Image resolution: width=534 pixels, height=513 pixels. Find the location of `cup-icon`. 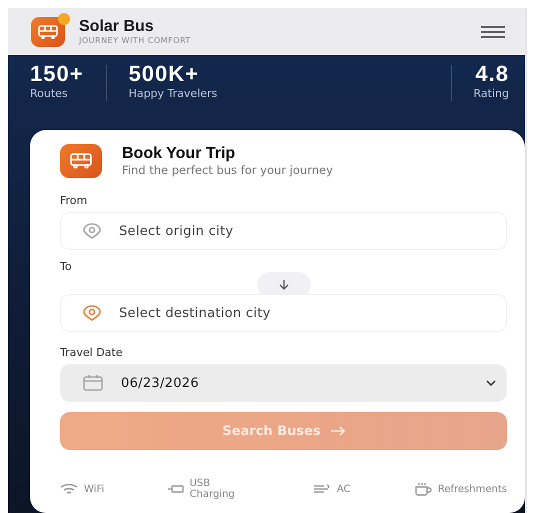

cup-icon is located at coordinates (423, 489).